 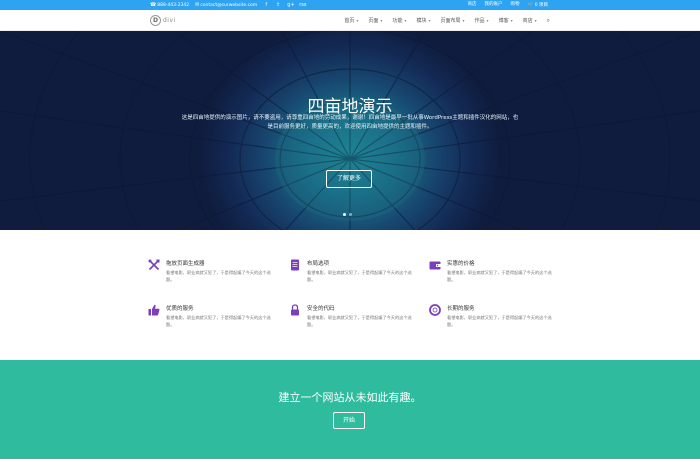 I want to click on nav-item-features: 功能 ▾, so click(x=399, y=20).